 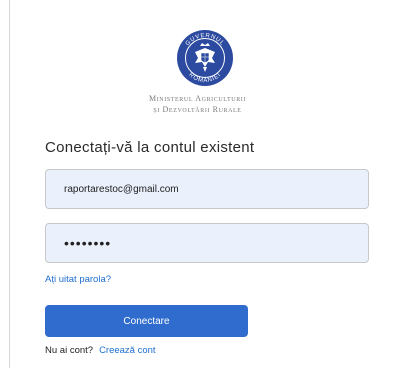 What do you see at coordinates (69, 350) in the screenshot?
I see `no-account-text: Nu ai cont?` at bounding box center [69, 350].